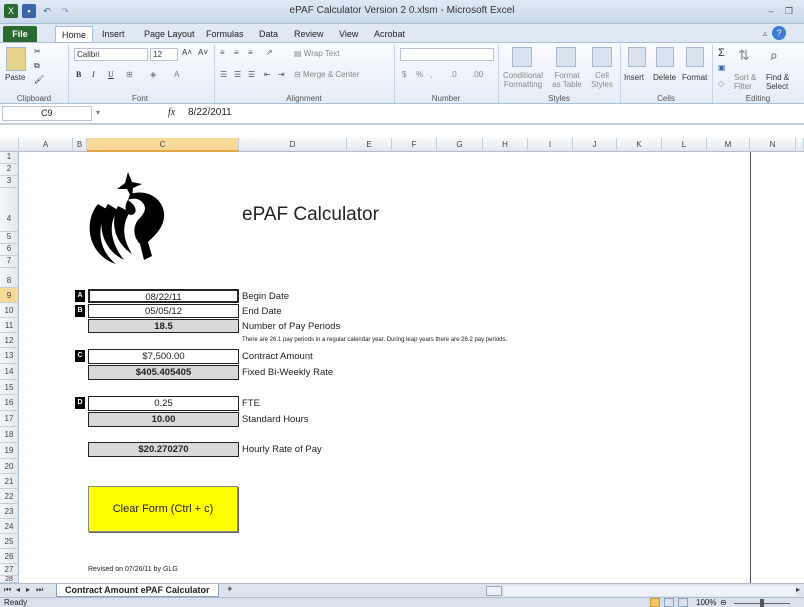 This screenshot has width=804, height=607. I want to click on autosum-icon: Σ, so click(721, 53).